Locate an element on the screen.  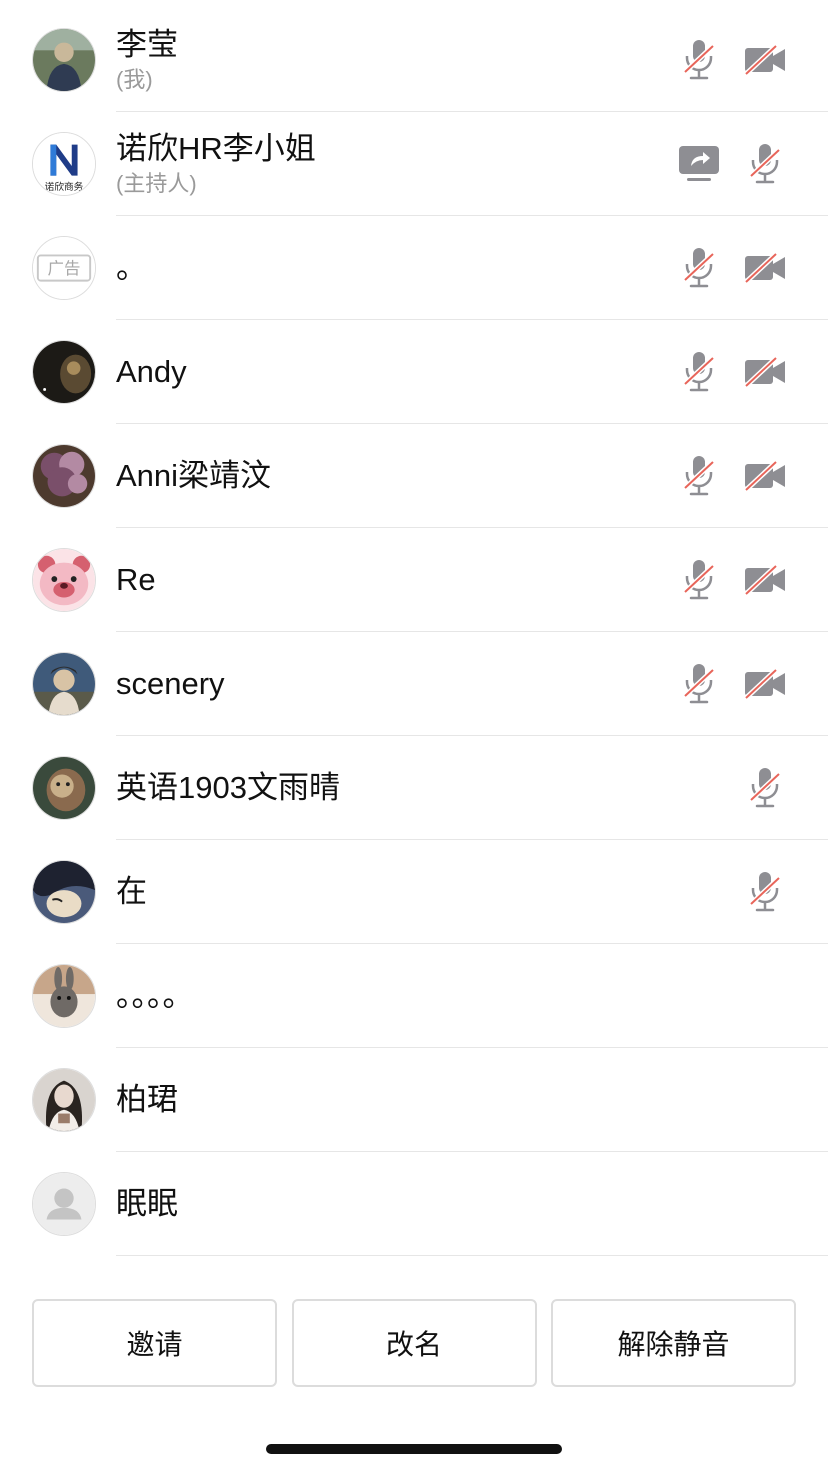
participant-name: Re is located at coordinates (136, 579).